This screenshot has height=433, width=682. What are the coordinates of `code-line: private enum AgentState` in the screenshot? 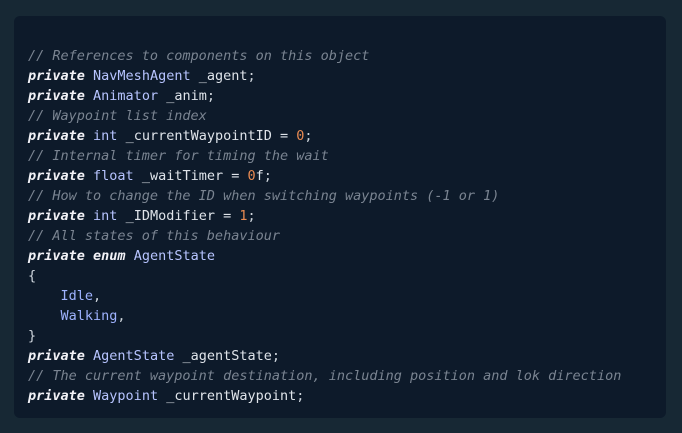 It's located at (347, 256).